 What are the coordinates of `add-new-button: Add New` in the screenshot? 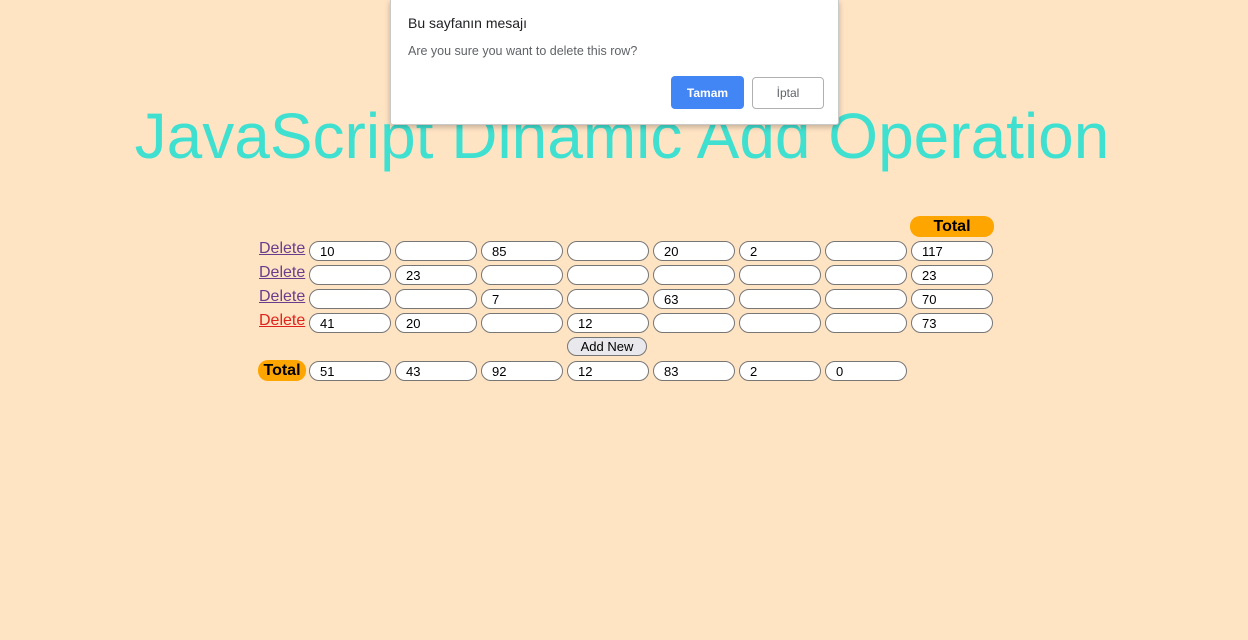 It's located at (607, 346).